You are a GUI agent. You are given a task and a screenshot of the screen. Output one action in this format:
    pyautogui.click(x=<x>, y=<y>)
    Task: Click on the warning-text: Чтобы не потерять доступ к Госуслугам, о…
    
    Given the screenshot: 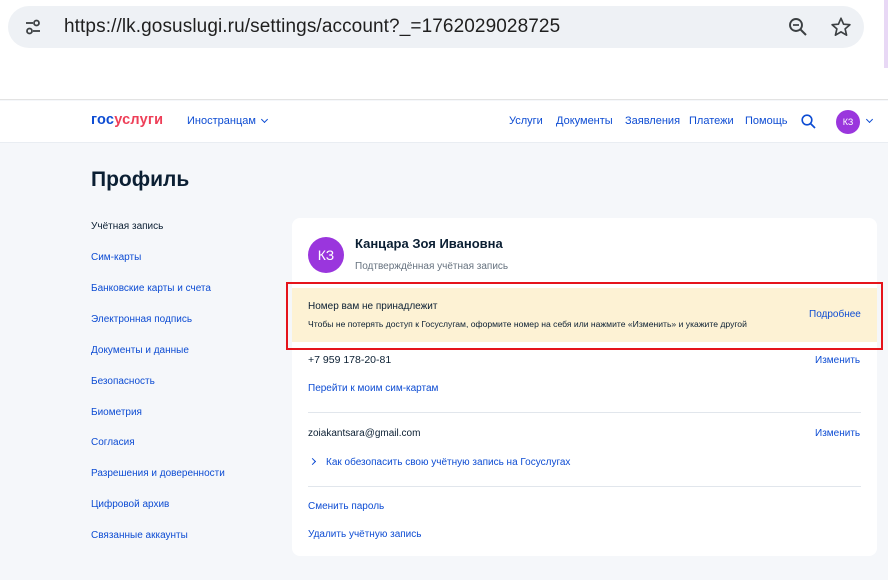 What is the action you would take?
    pyautogui.click(x=527, y=324)
    